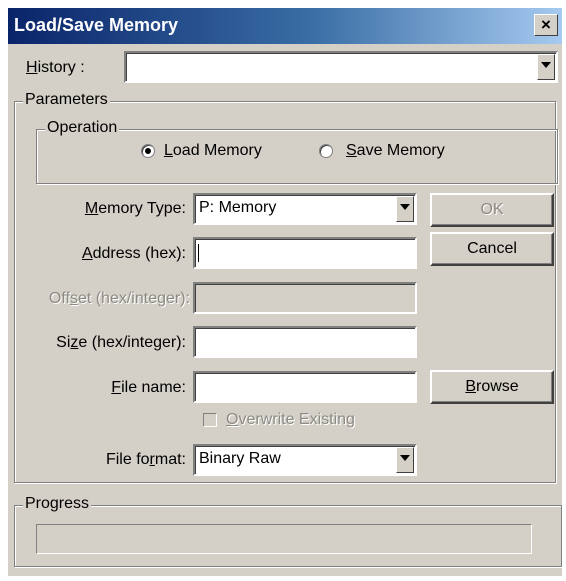 The image size is (566, 581). What do you see at coordinates (73, 298) in the screenshot?
I see `offset-mnemonic: s` at bounding box center [73, 298].